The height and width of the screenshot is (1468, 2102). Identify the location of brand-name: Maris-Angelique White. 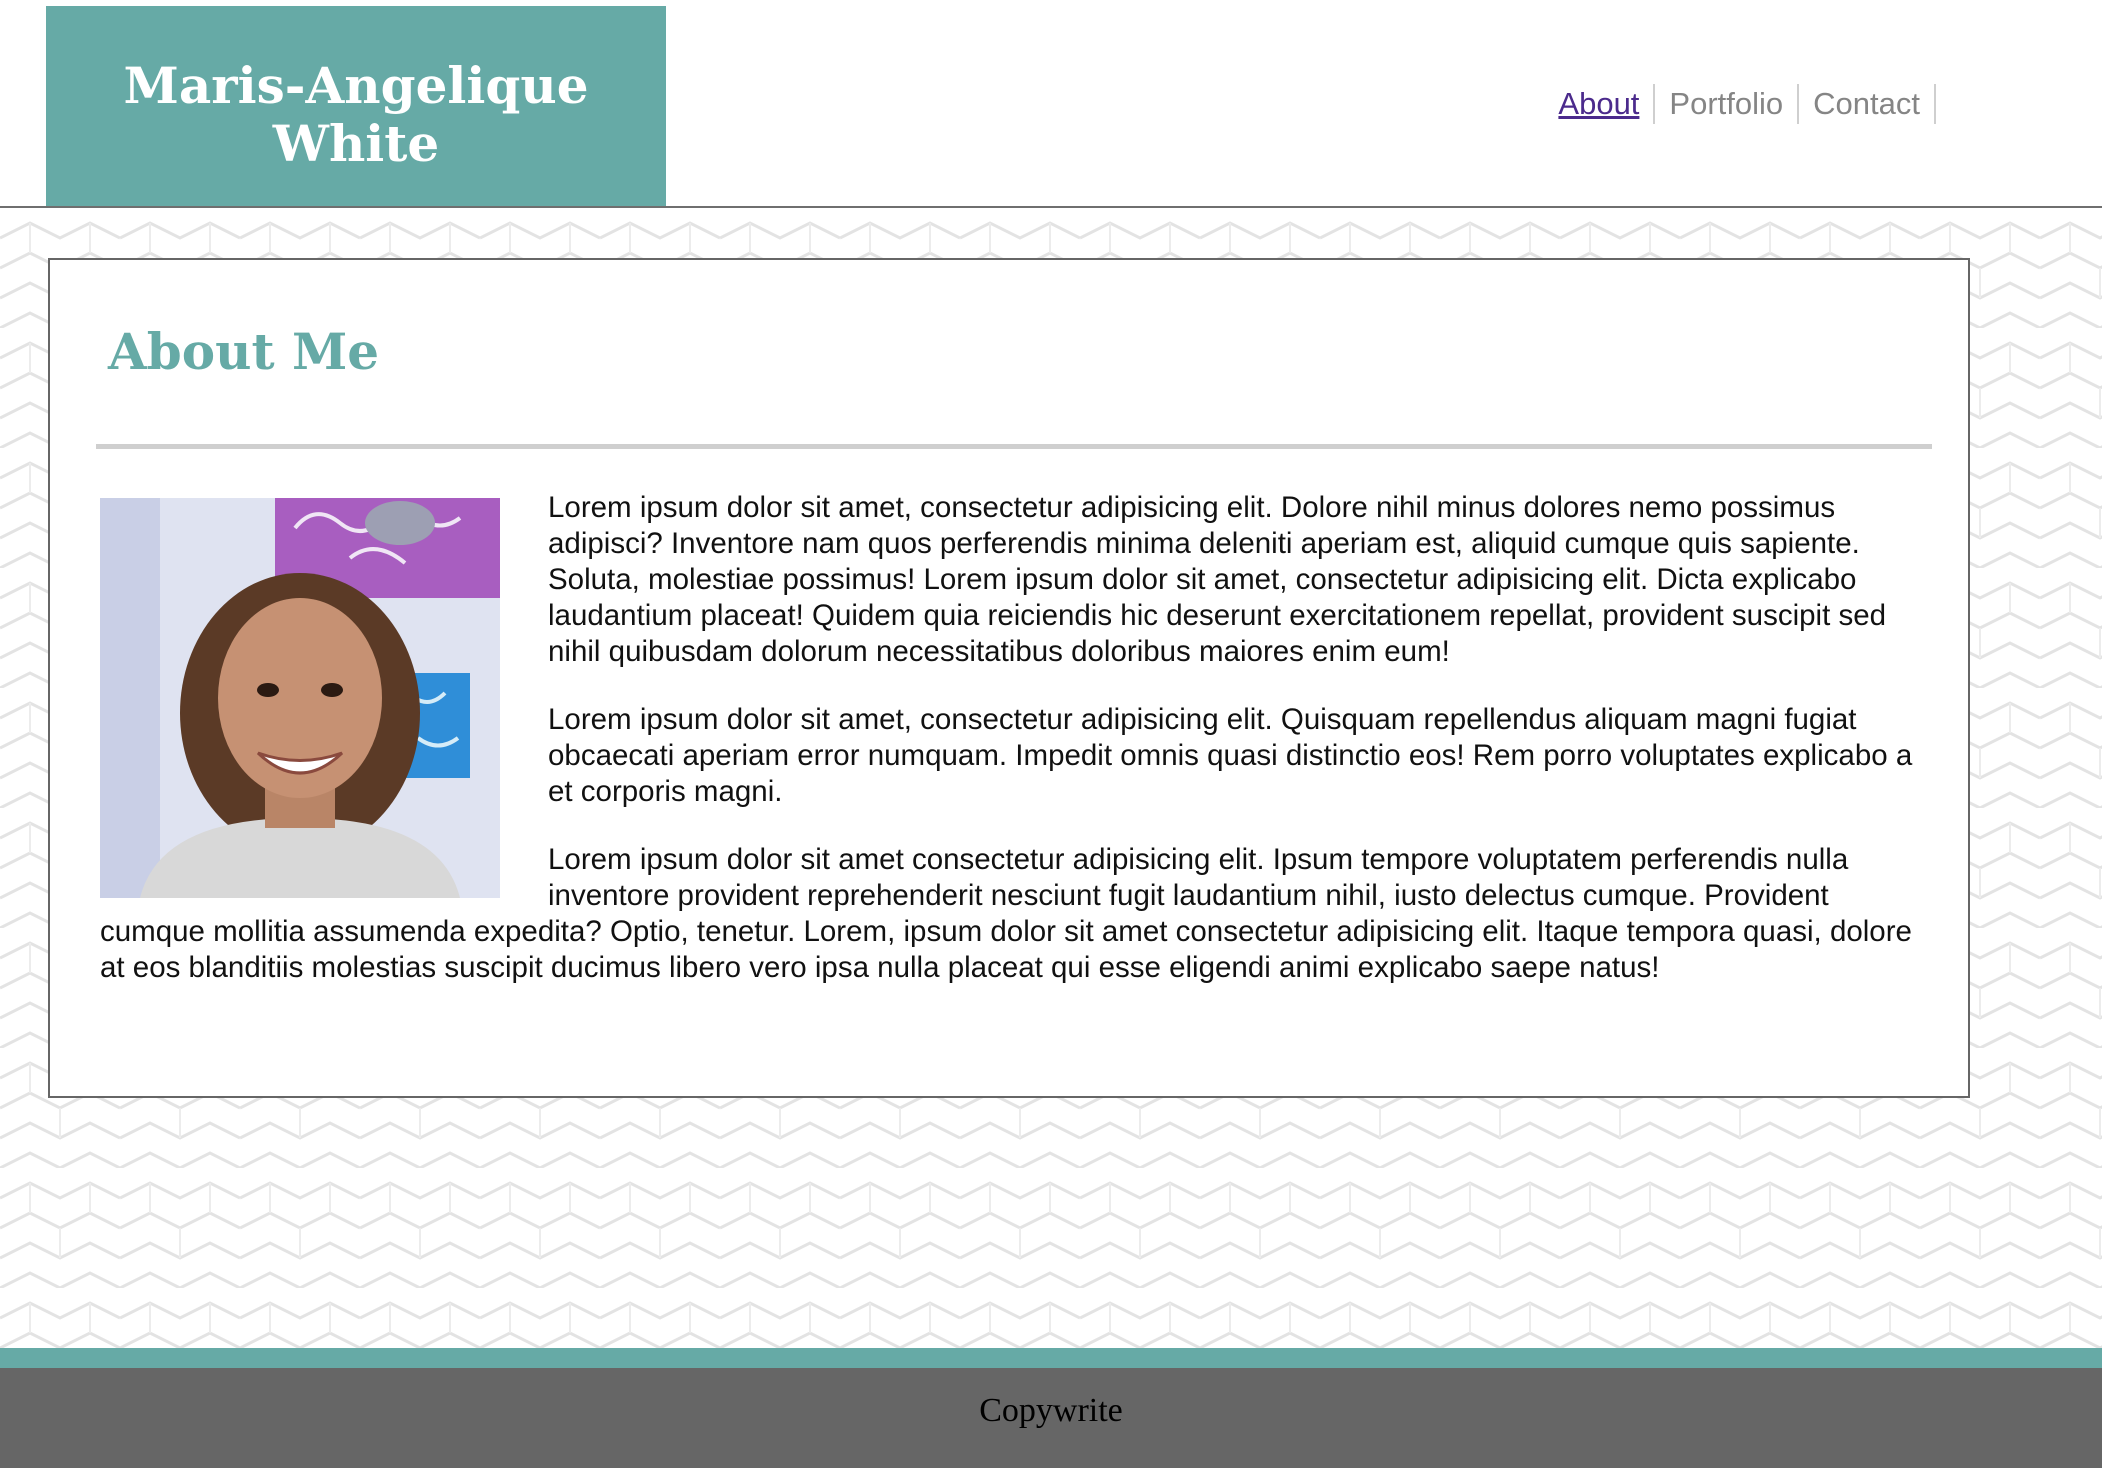
(356, 115).